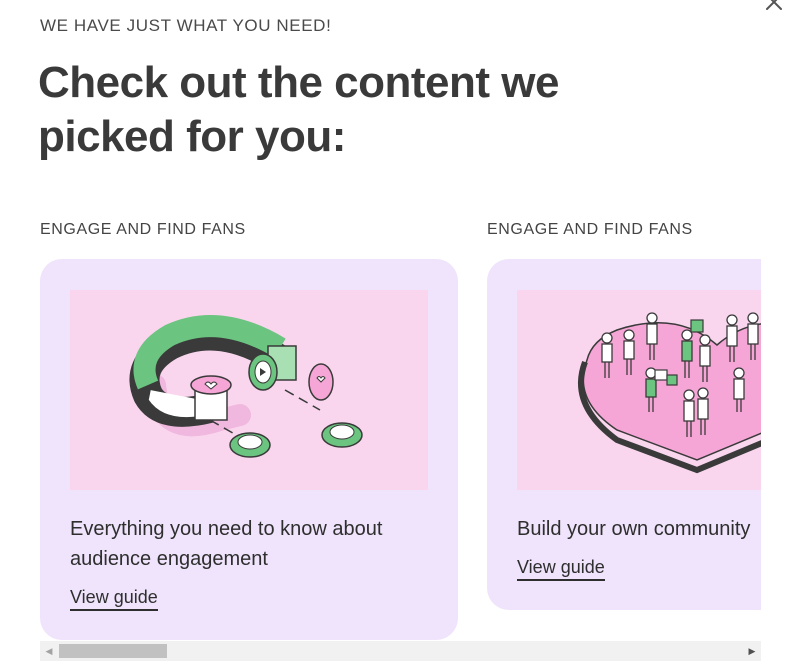  I want to click on close-button, so click(774, 7).